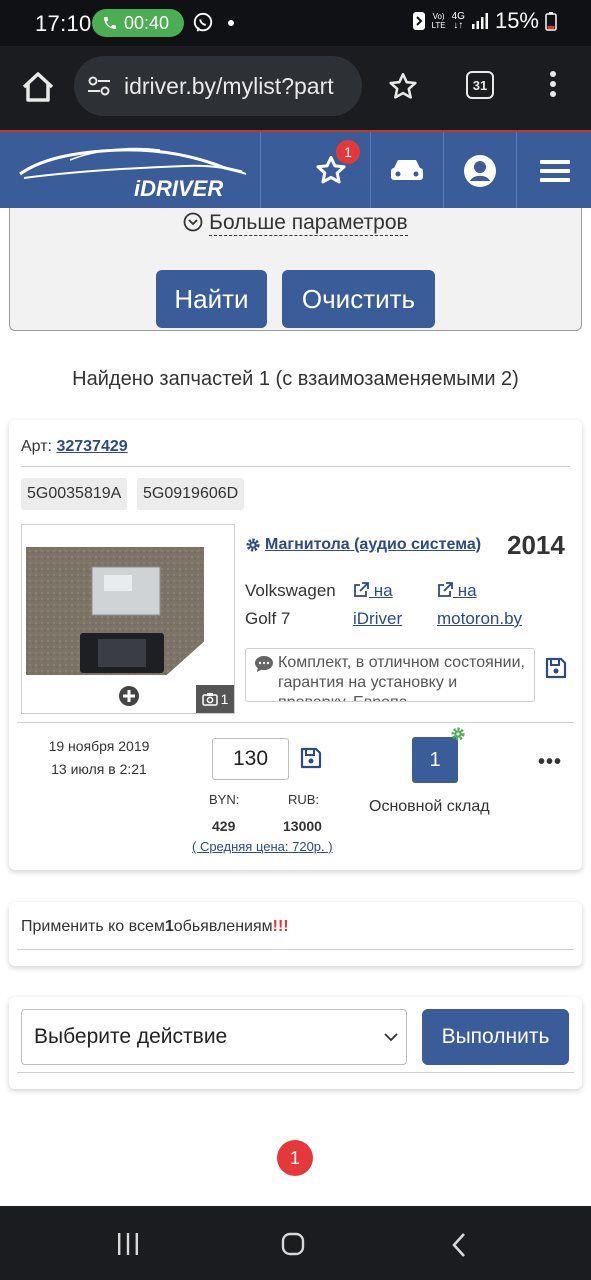  I want to click on url-text: idriver.by/mylist?part, so click(229, 85).